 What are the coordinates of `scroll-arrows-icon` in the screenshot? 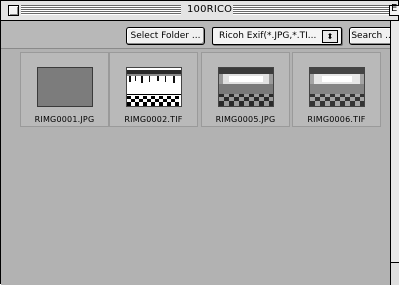 It's located at (395, 273).